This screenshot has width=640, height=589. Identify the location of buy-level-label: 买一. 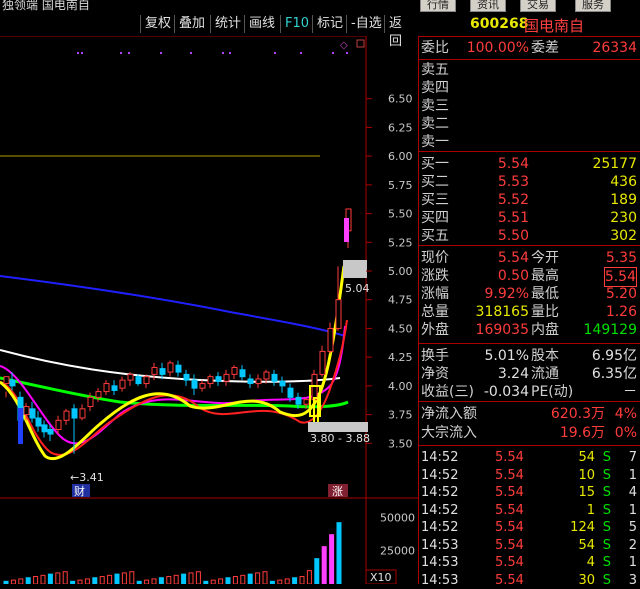
(435, 164).